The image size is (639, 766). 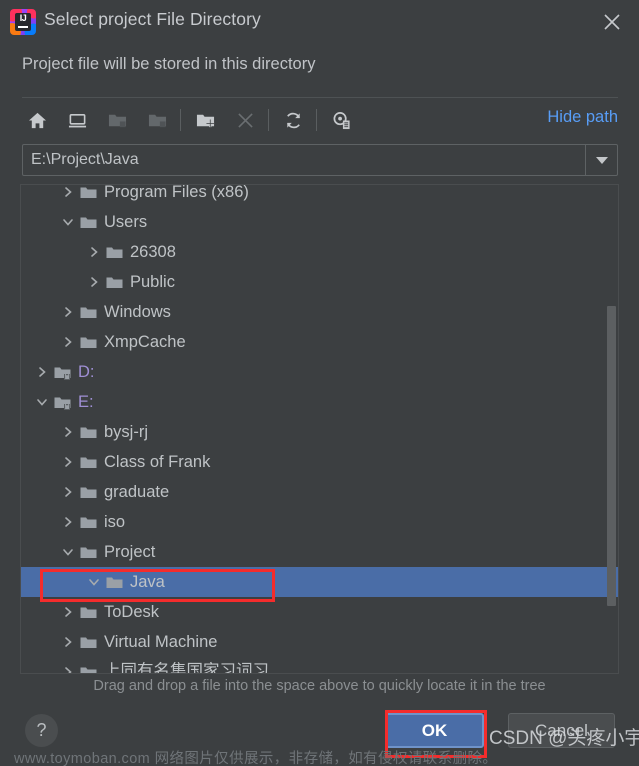 What do you see at coordinates (86, 371) in the screenshot?
I see `tree-row-label: D:` at bounding box center [86, 371].